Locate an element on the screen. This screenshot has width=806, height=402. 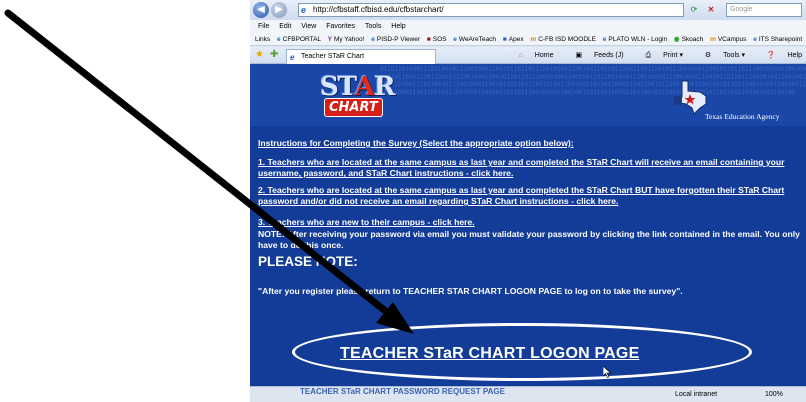
link-label: PLATO WLN - Login is located at coordinates (638, 39).